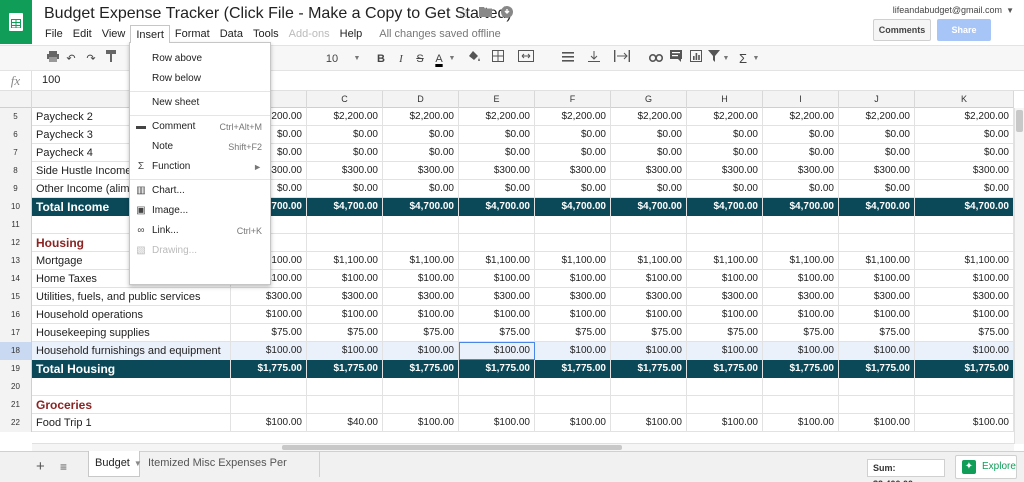  Describe the element at coordinates (16, 297) in the screenshot. I see `row-header: 15` at that location.